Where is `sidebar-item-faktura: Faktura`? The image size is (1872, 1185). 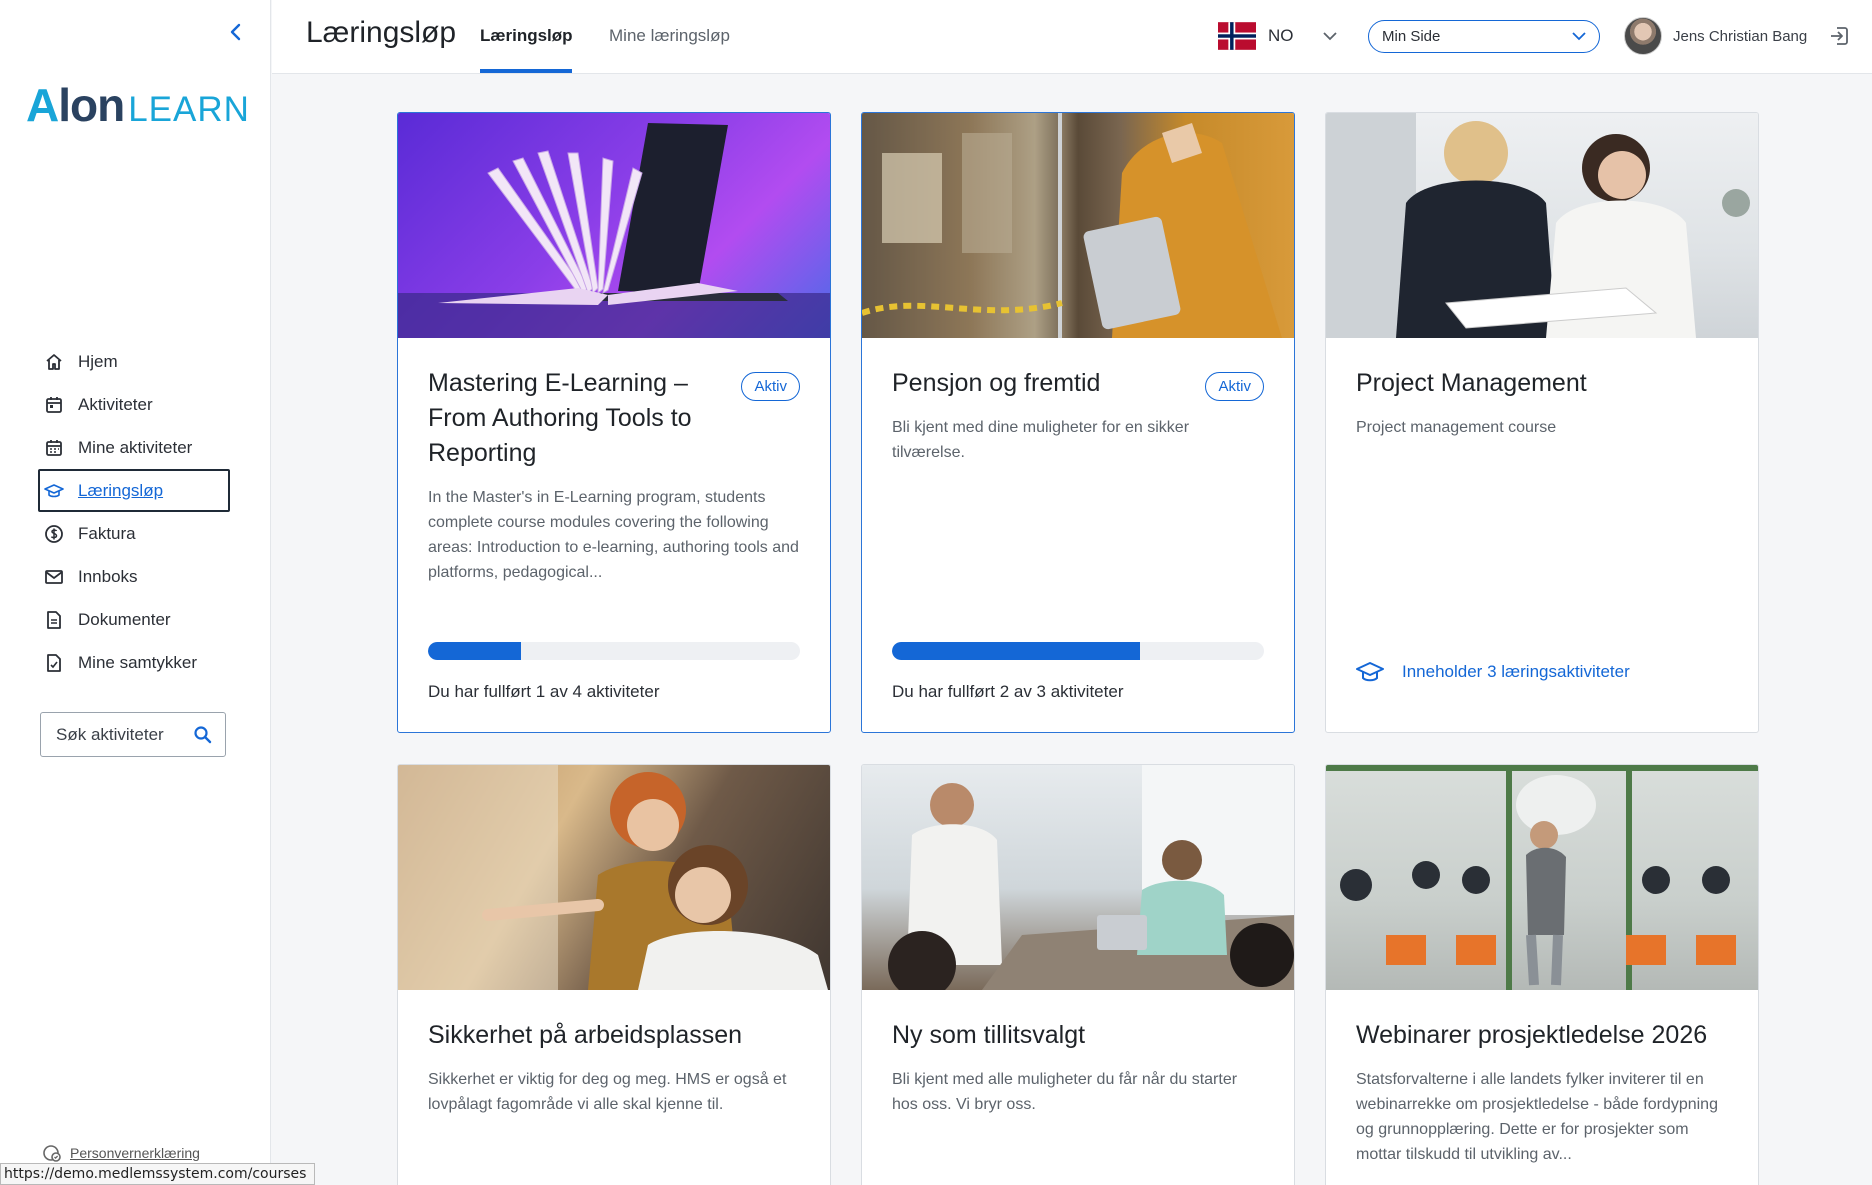
sidebar-item-faktura: Faktura is located at coordinates (134, 533).